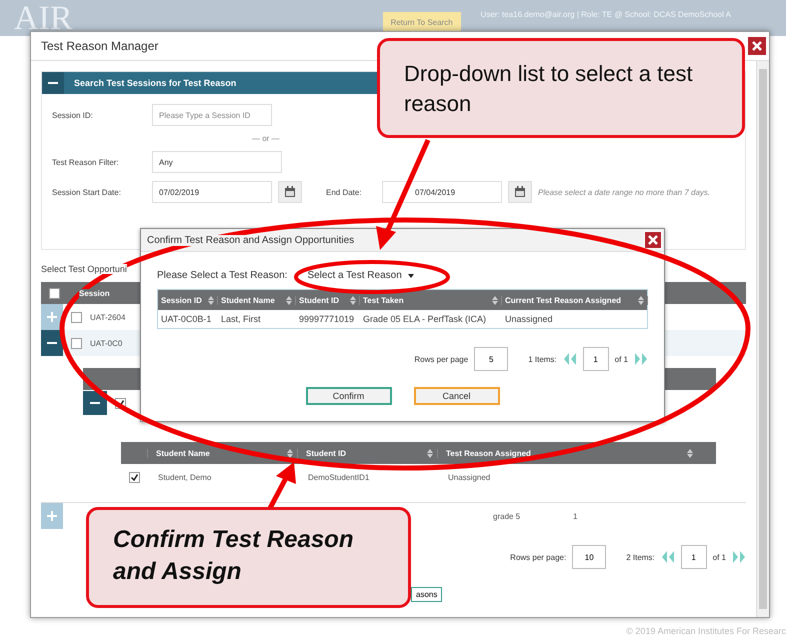  Describe the element at coordinates (327, 319) in the screenshot. I see `table-cell-text: 99997771019` at that location.